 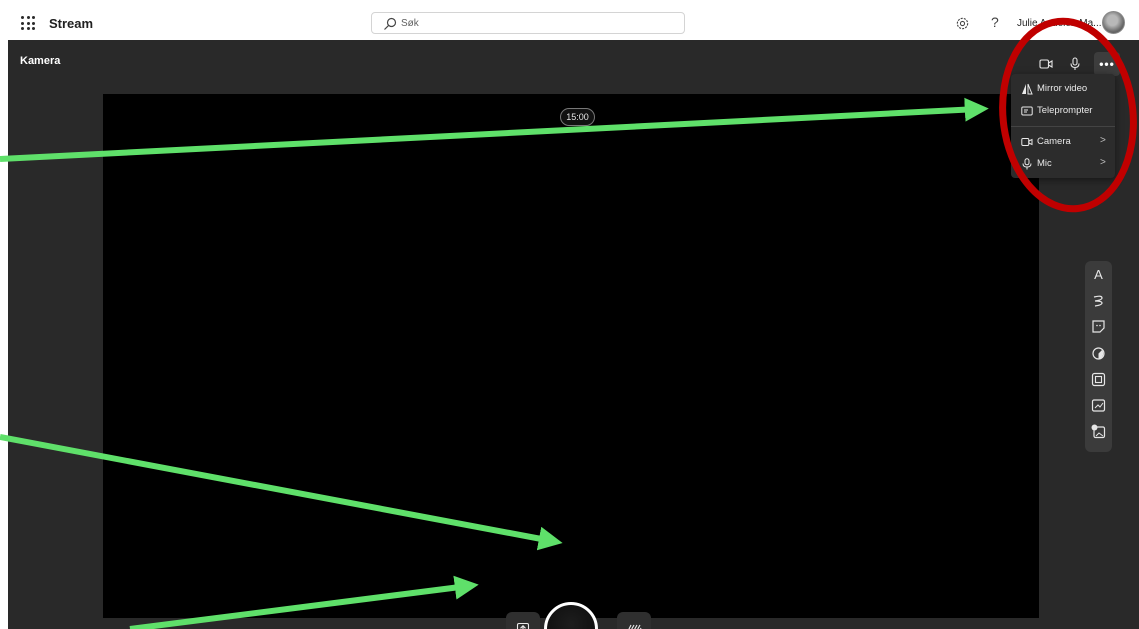 What do you see at coordinates (528, 23) in the screenshot?
I see `search-box: Søk` at bounding box center [528, 23].